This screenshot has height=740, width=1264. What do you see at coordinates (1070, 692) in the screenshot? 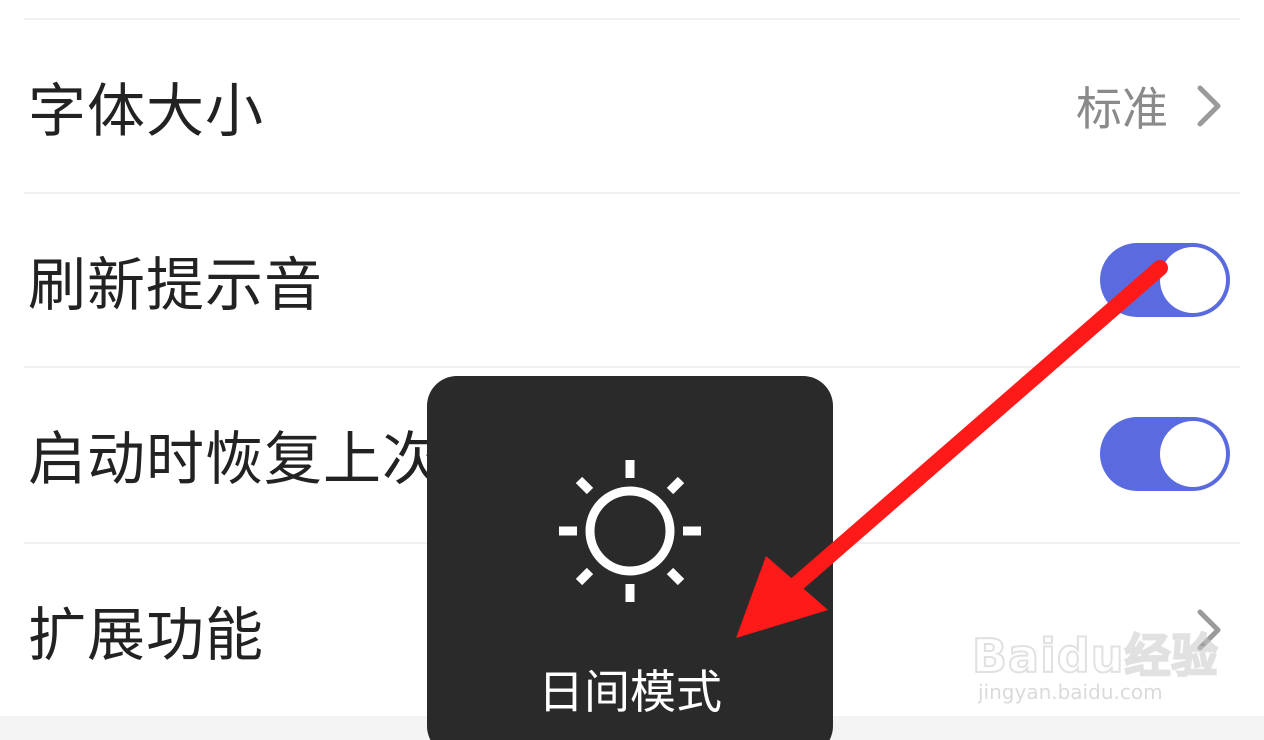
I see `watermark-url: jingyan.baidu.com` at bounding box center [1070, 692].